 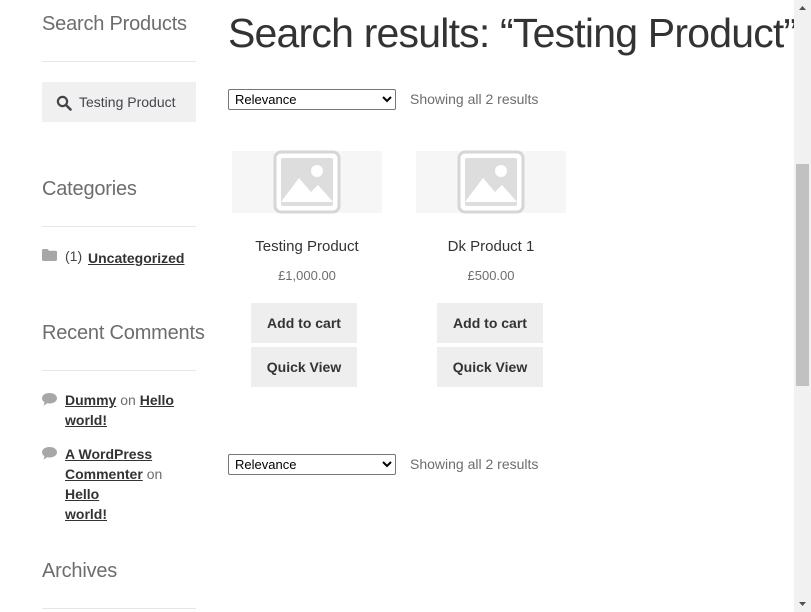 I want to click on page-title: Search results: “Testing Product”, so click(x=512, y=33).